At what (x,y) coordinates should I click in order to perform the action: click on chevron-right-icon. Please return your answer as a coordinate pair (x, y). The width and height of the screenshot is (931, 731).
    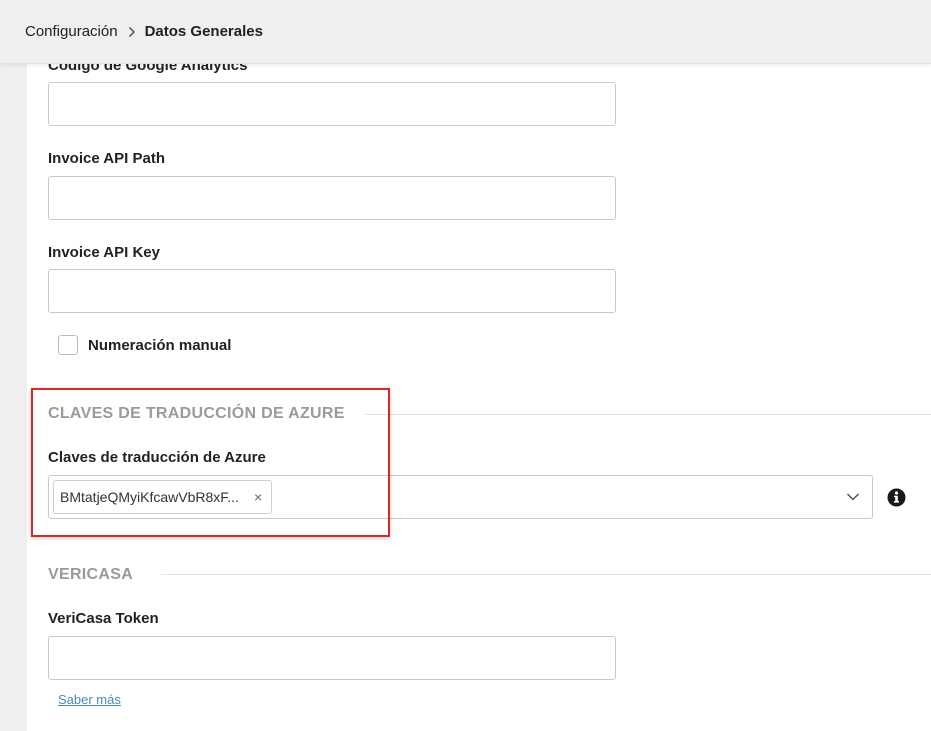
    Looking at the image, I should click on (132, 32).